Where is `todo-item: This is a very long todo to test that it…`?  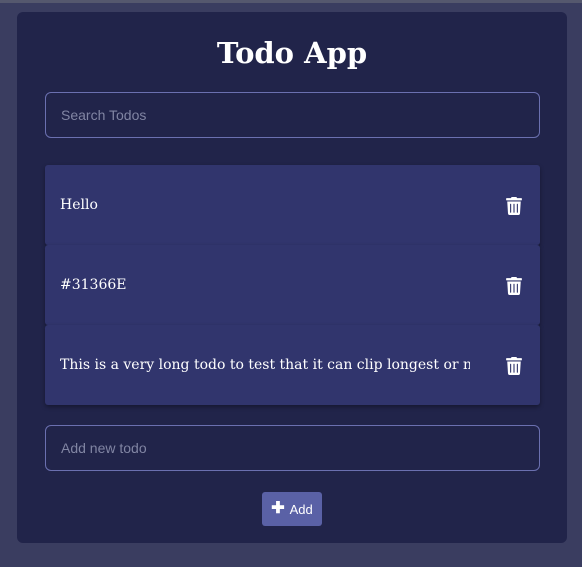
todo-item: This is a very long todo to test that it… is located at coordinates (292, 365).